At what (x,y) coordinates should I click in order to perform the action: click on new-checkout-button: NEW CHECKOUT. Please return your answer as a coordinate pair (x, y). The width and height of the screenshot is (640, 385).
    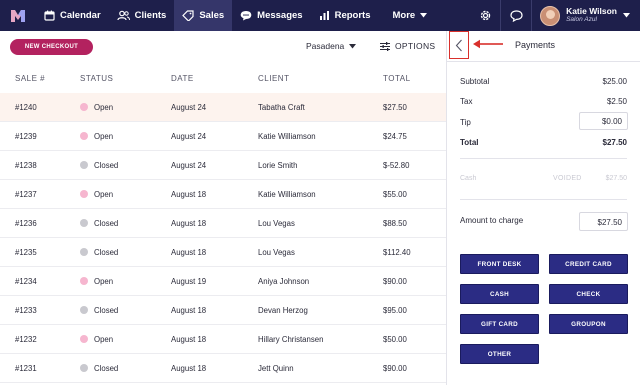
    Looking at the image, I should click on (51, 47).